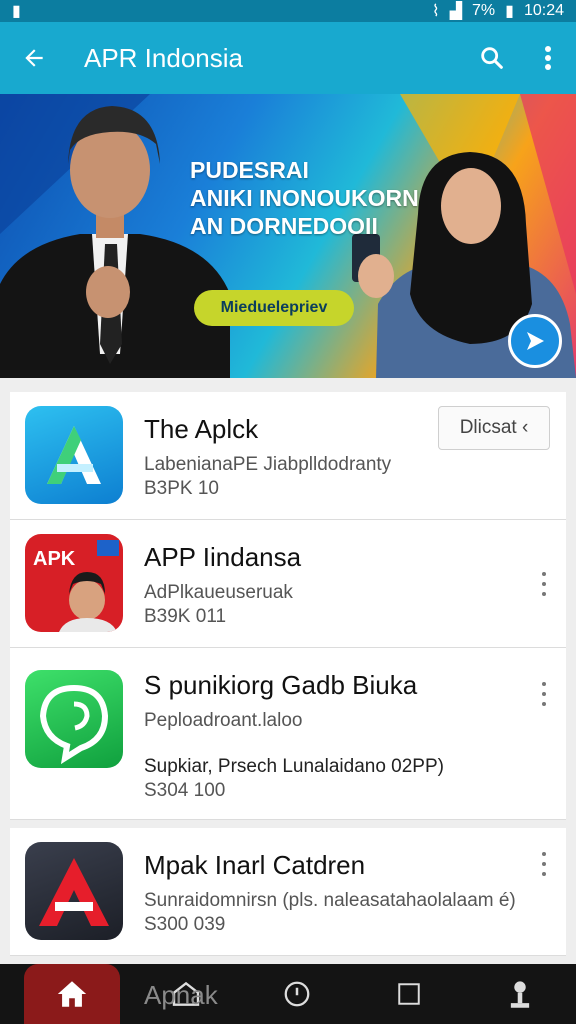  What do you see at coordinates (274, 308) in the screenshot?
I see `banner-cta-button: Mieduelepriev` at bounding box center [274, 308].